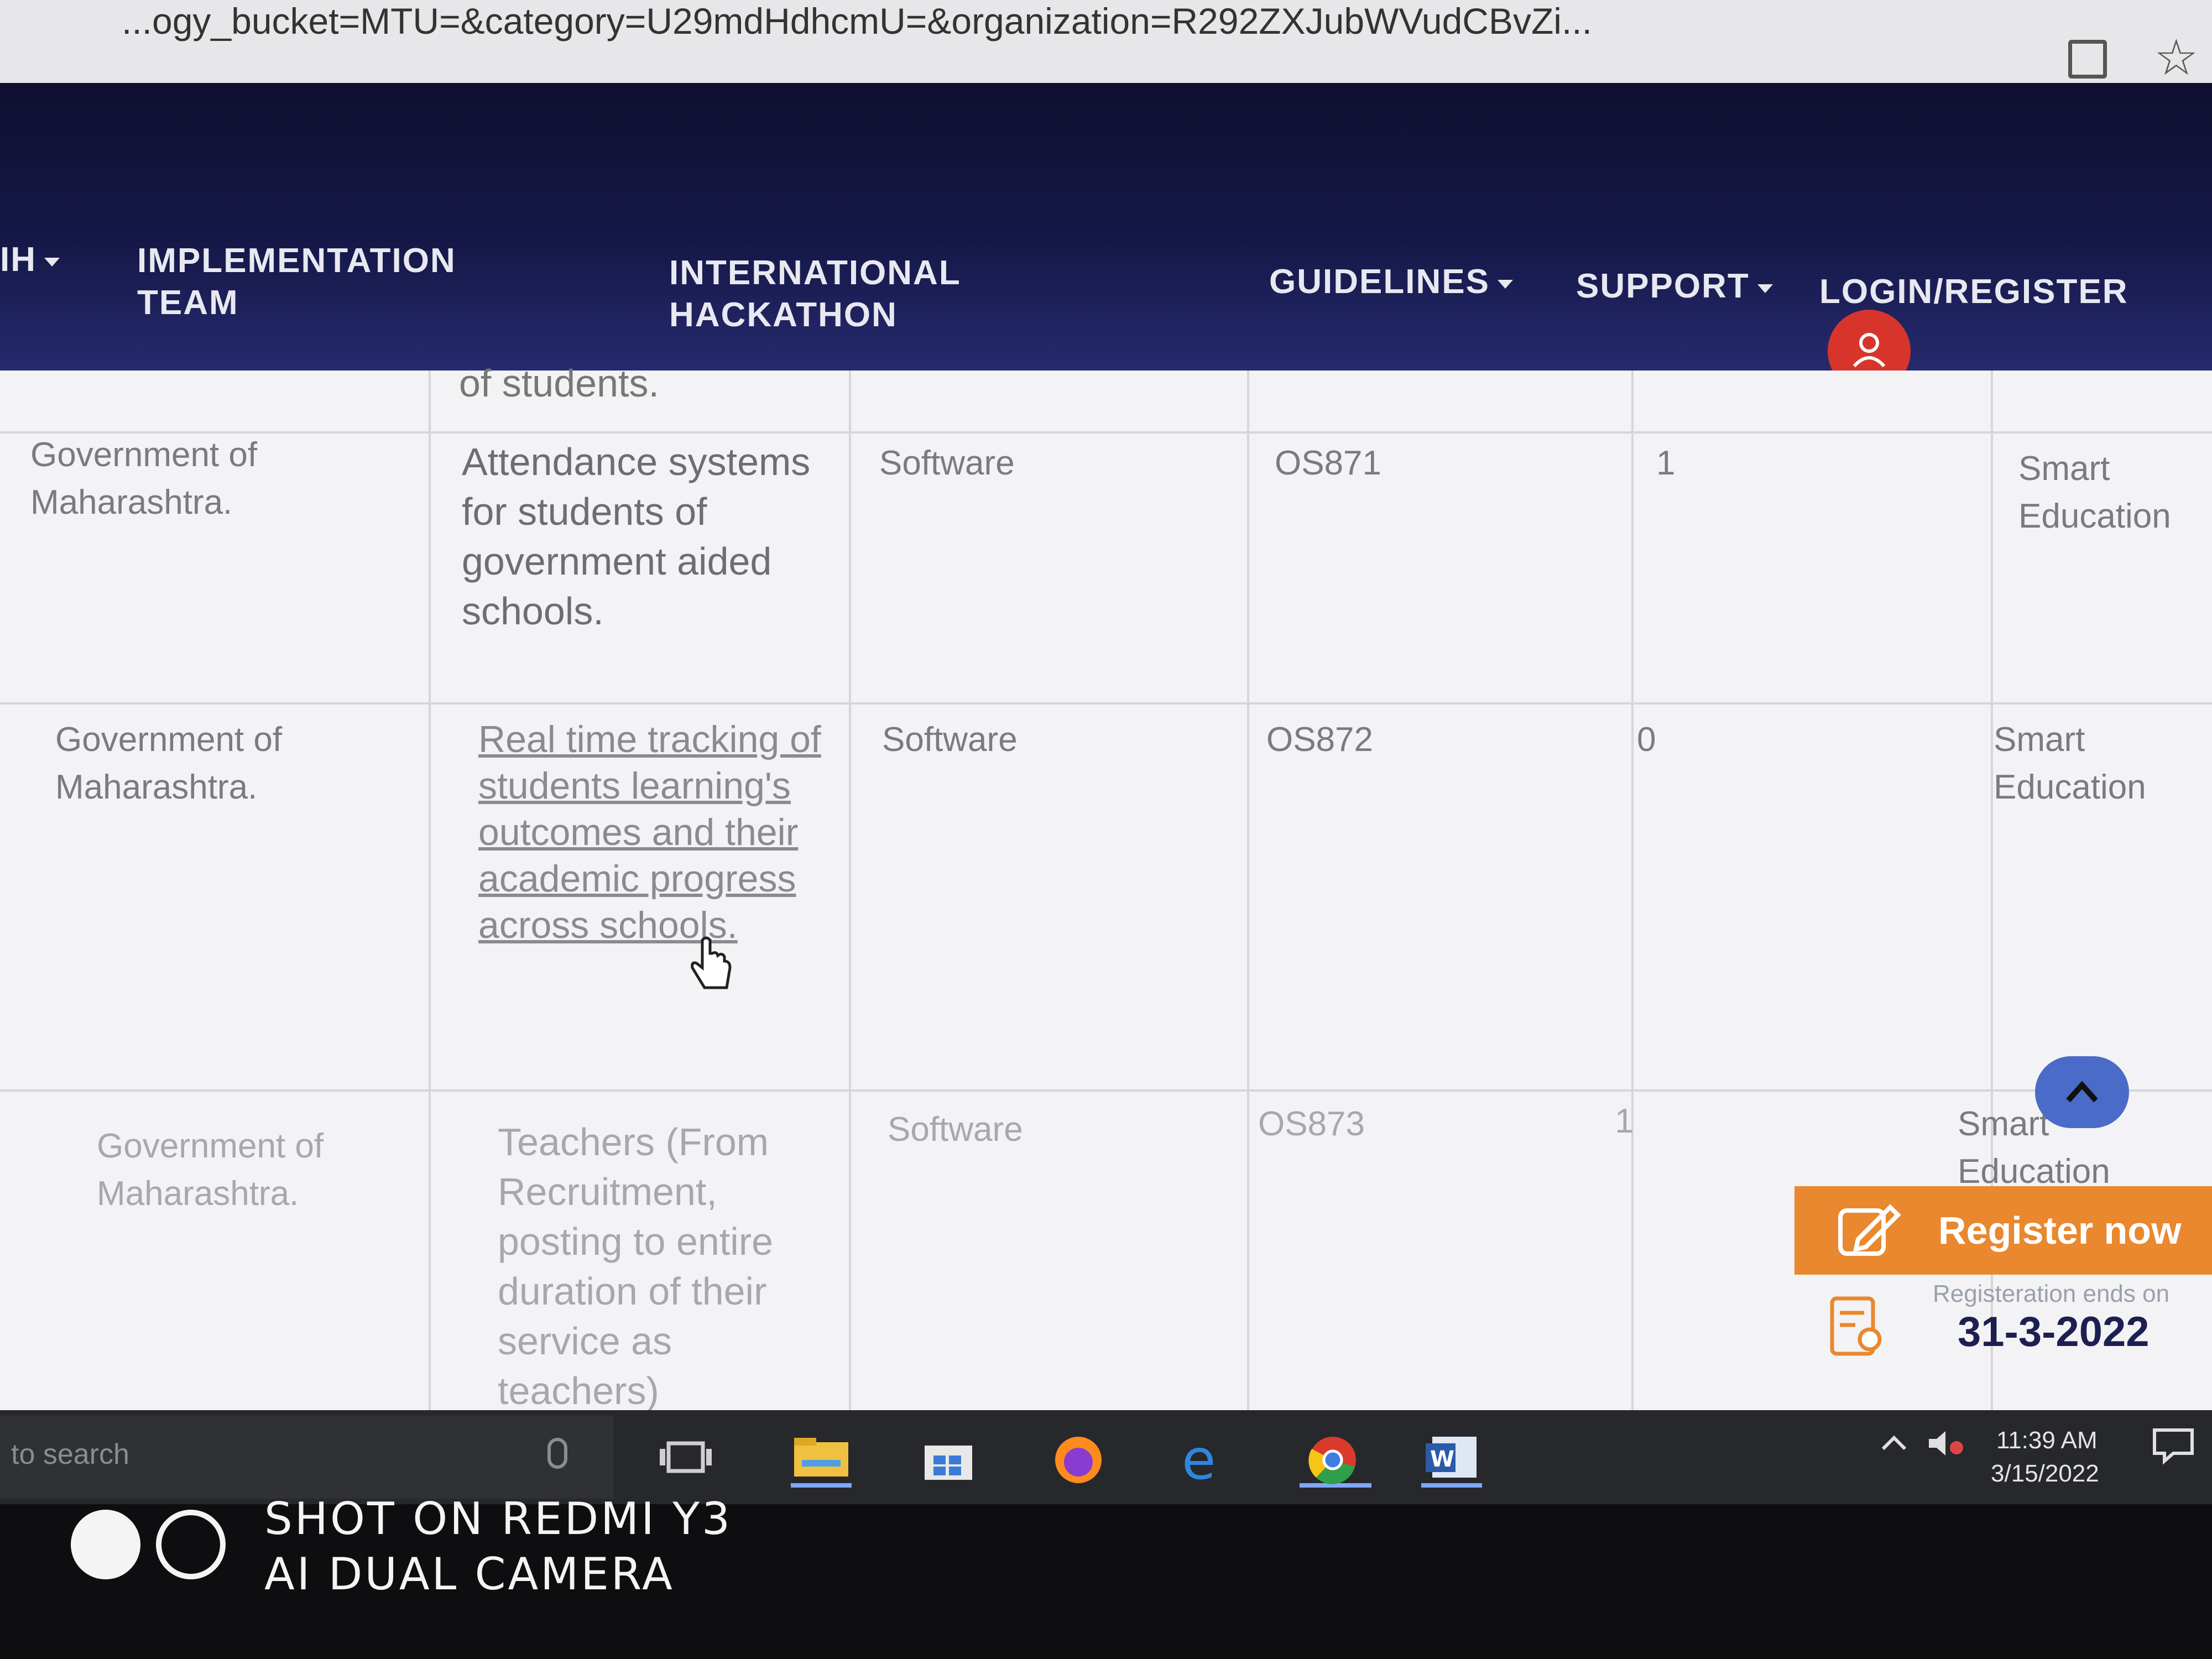 Image resolution: width=2212 pixels, height=1659 pixels. What do you see at coordinates (2060, 1231) in the screenshot?
I see `register-now-label: Register now` at bounding box center [2060, 1231].